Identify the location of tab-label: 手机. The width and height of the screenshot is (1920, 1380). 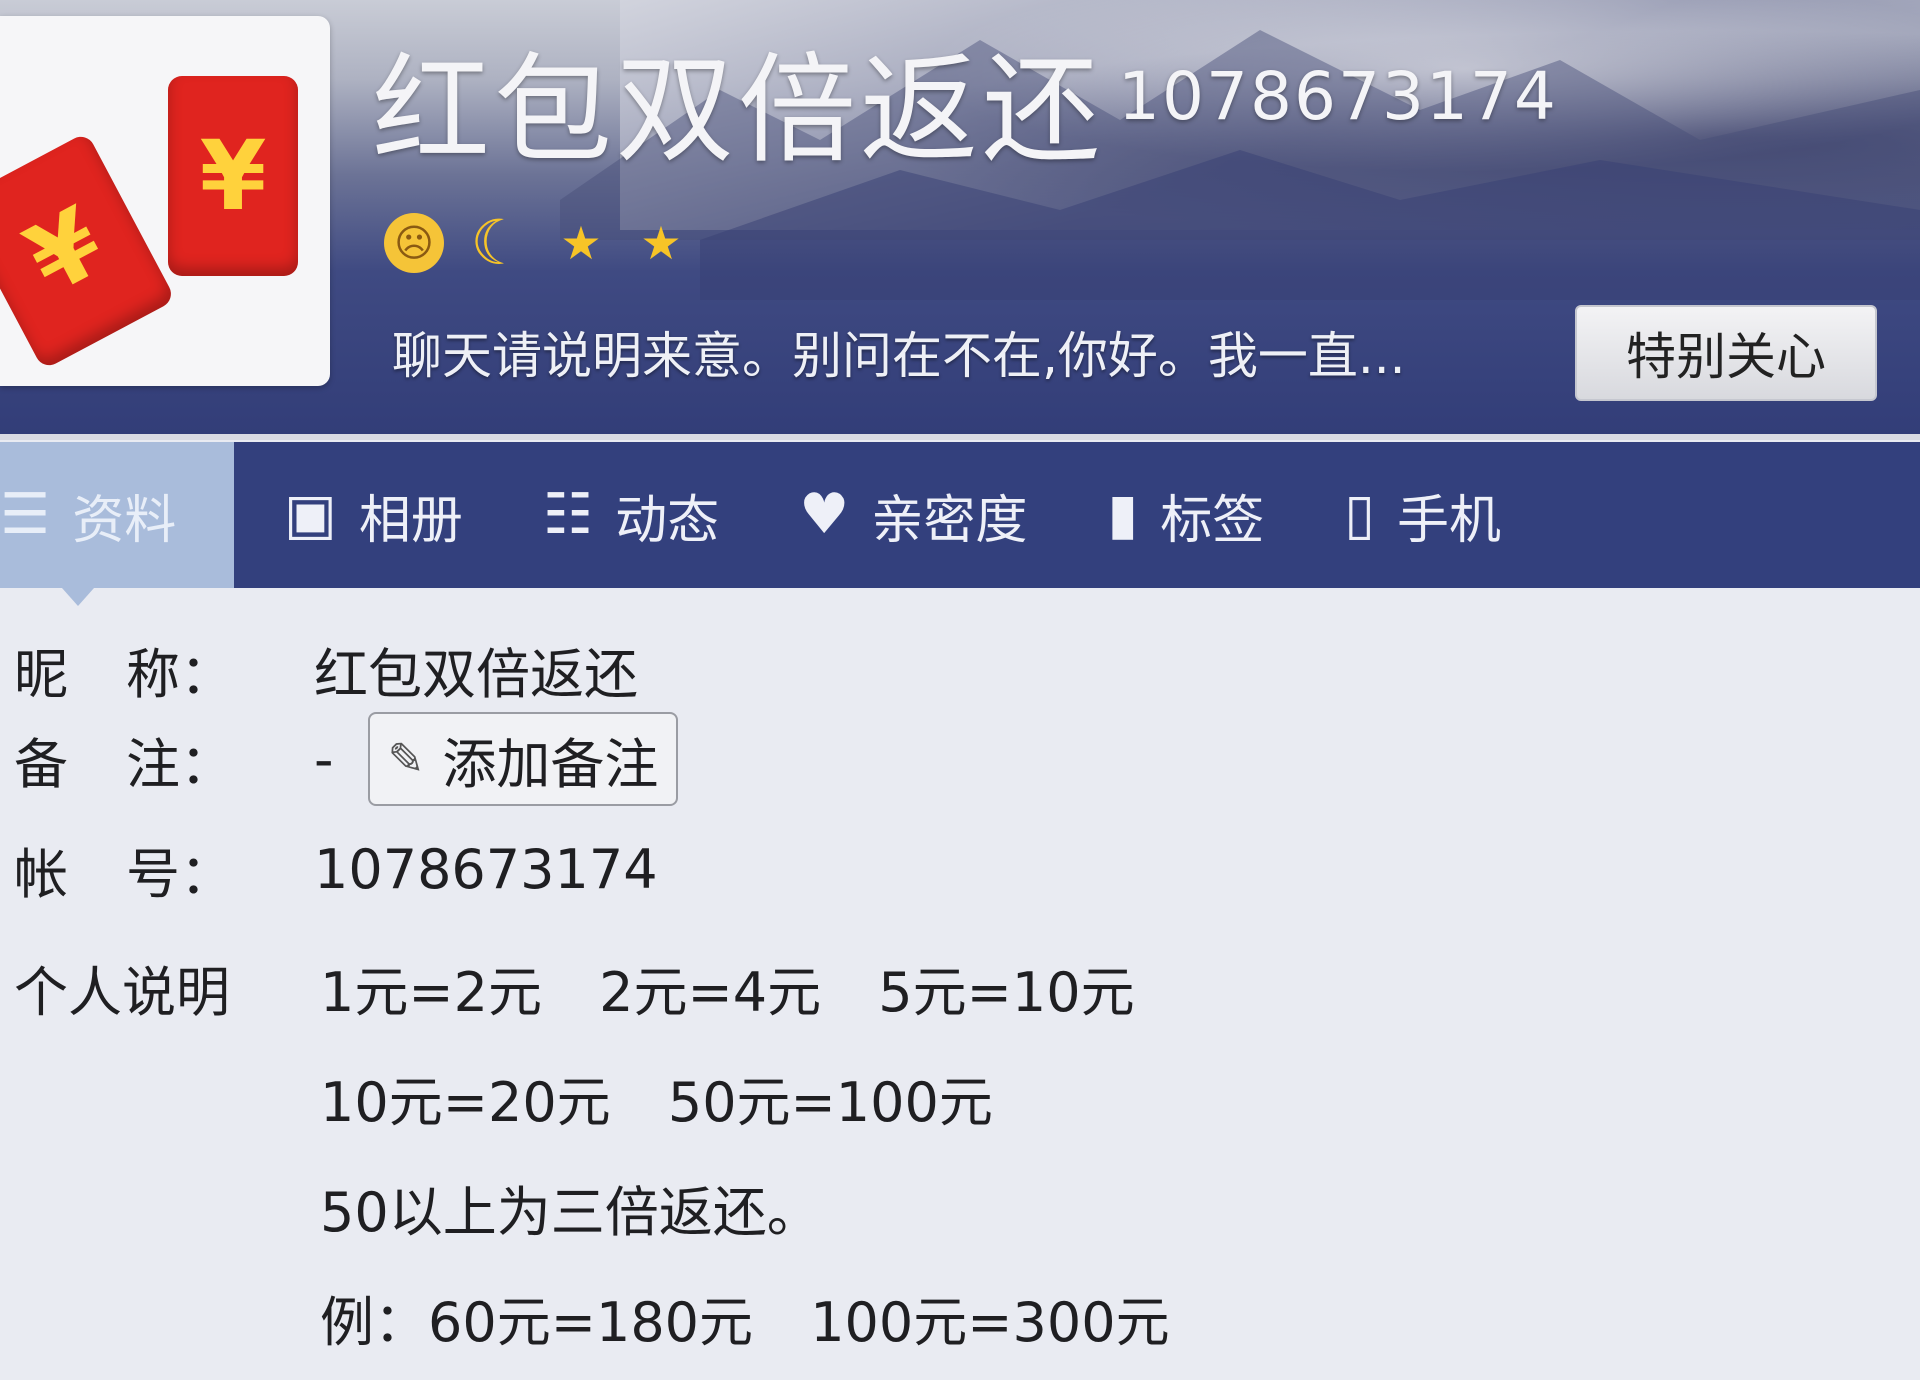
(1449, 520).